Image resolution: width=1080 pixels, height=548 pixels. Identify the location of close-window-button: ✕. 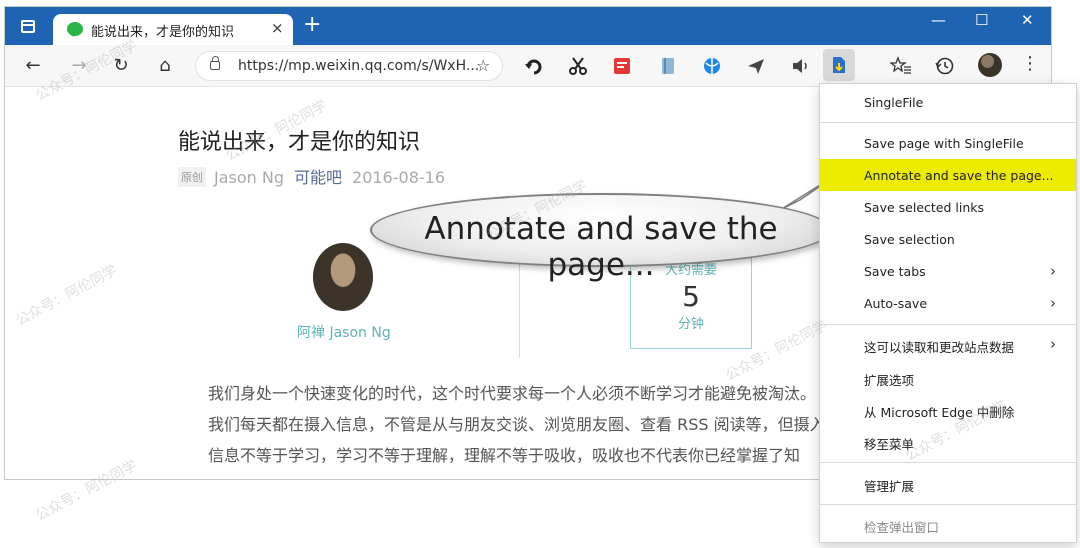
(1027, 20).